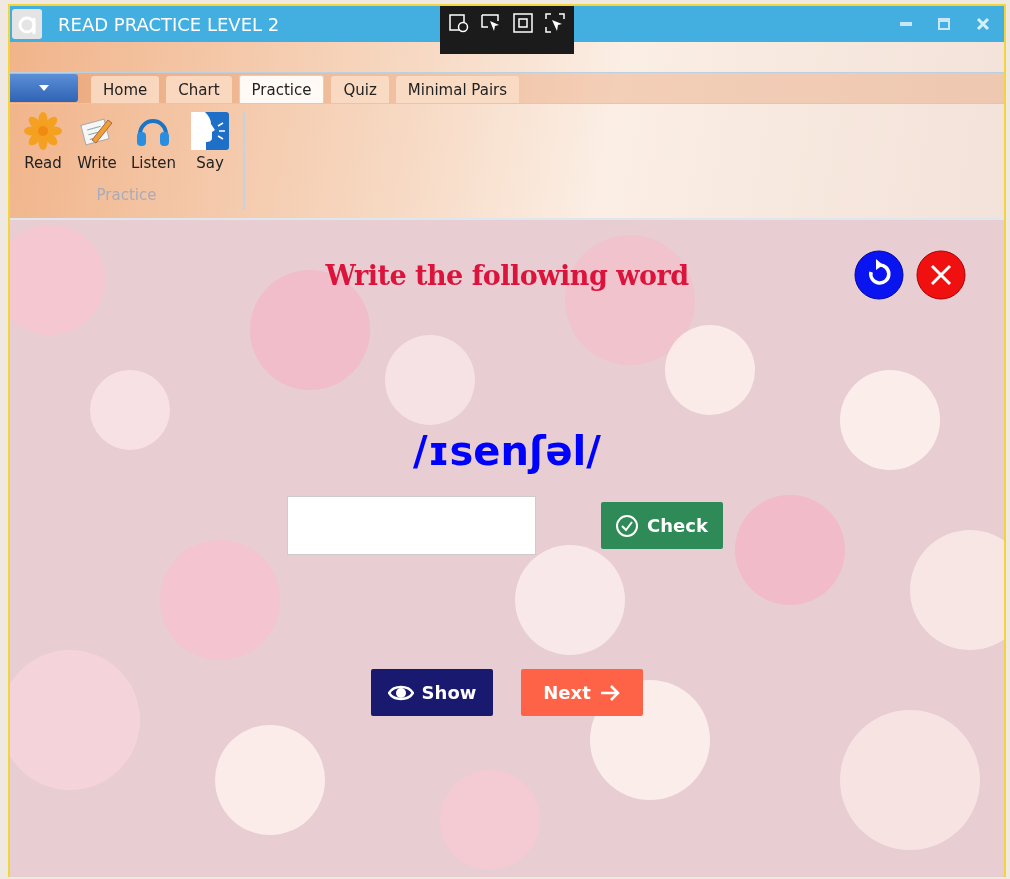  I want to click on app-logo-icon, so click(27, 24).